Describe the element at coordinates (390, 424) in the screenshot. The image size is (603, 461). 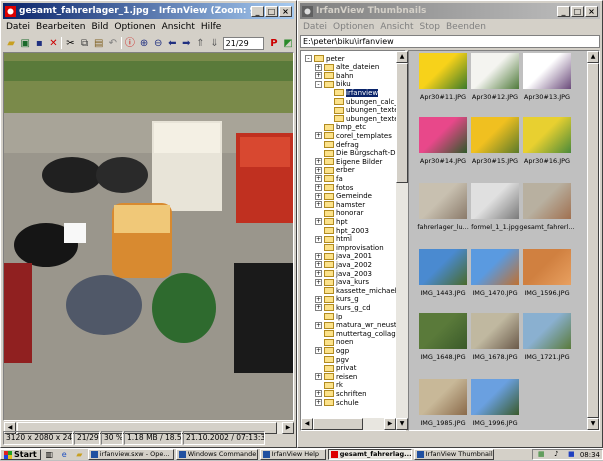
I see `scroll-right-icon: ▶` at that location.